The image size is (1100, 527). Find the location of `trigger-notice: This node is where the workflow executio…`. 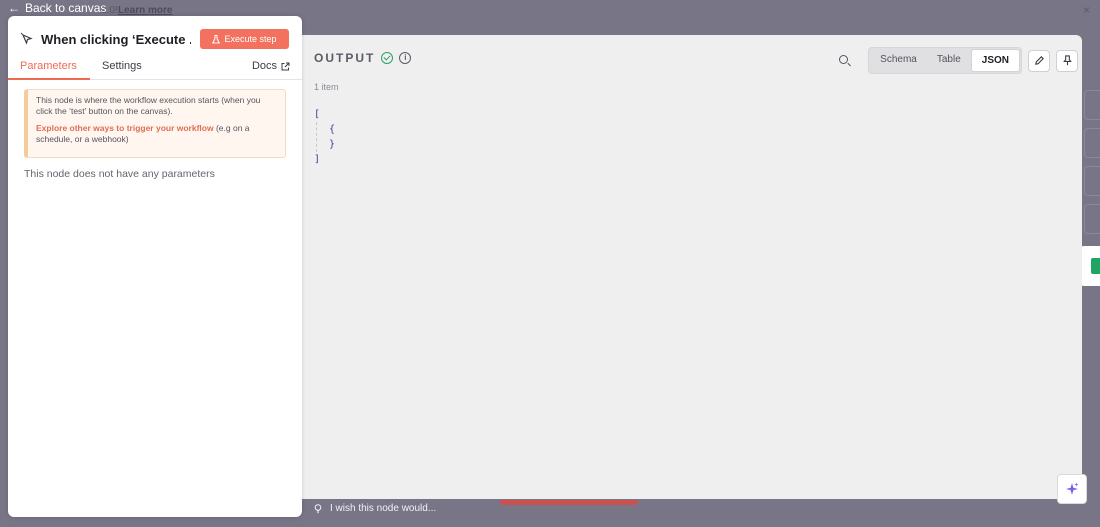

trigger-notice: This node is where the workflow executio… is located at coordinates (155, 123).